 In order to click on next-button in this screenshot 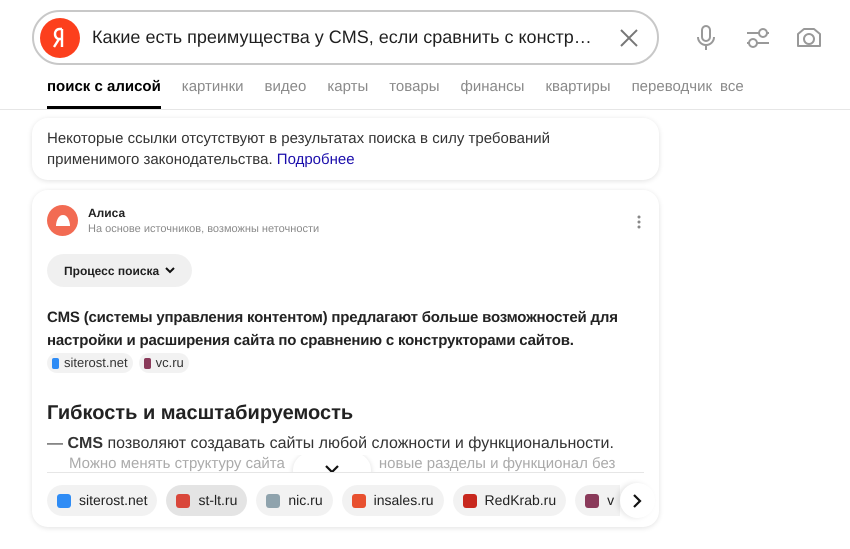, I will do `click(638, 500)`.